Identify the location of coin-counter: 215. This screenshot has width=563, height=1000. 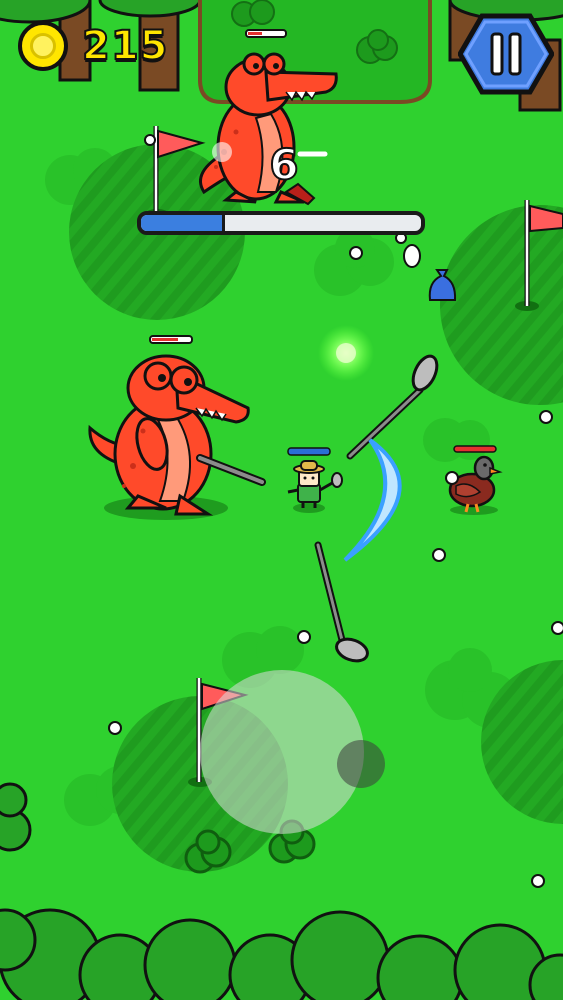
(93, 46).